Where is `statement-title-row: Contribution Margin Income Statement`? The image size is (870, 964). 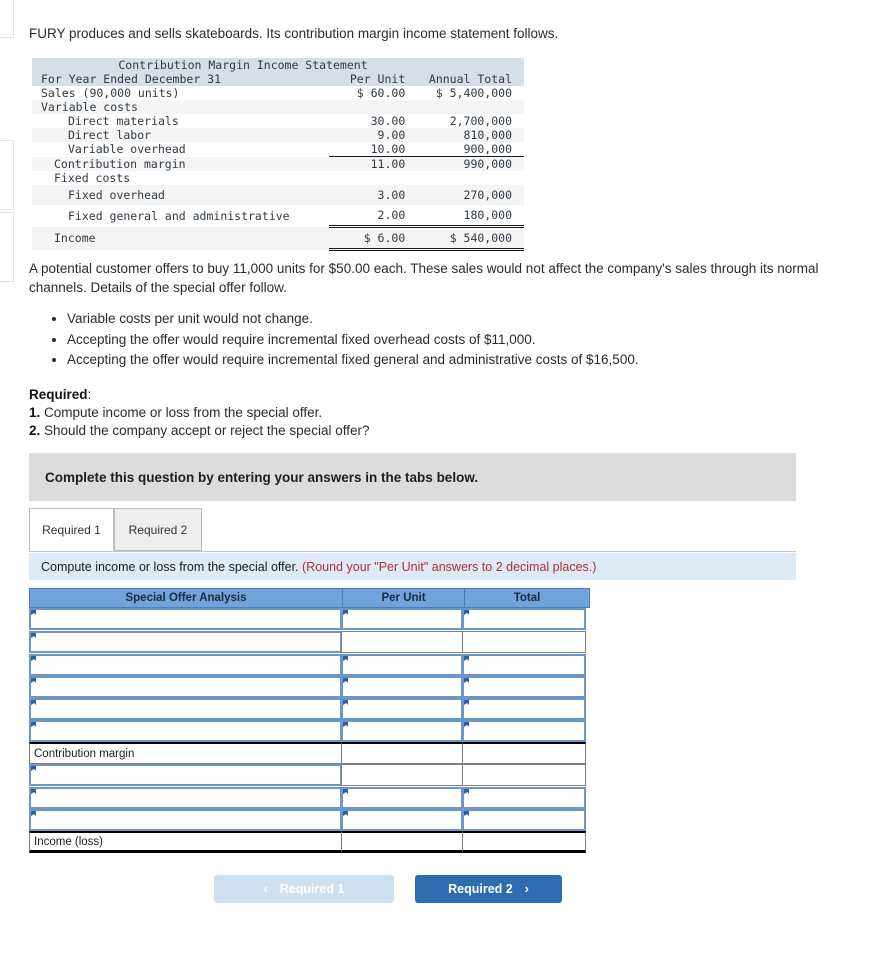
statement-title-row: Contribution Margin Income Statement is located at coordinates (278, 65).